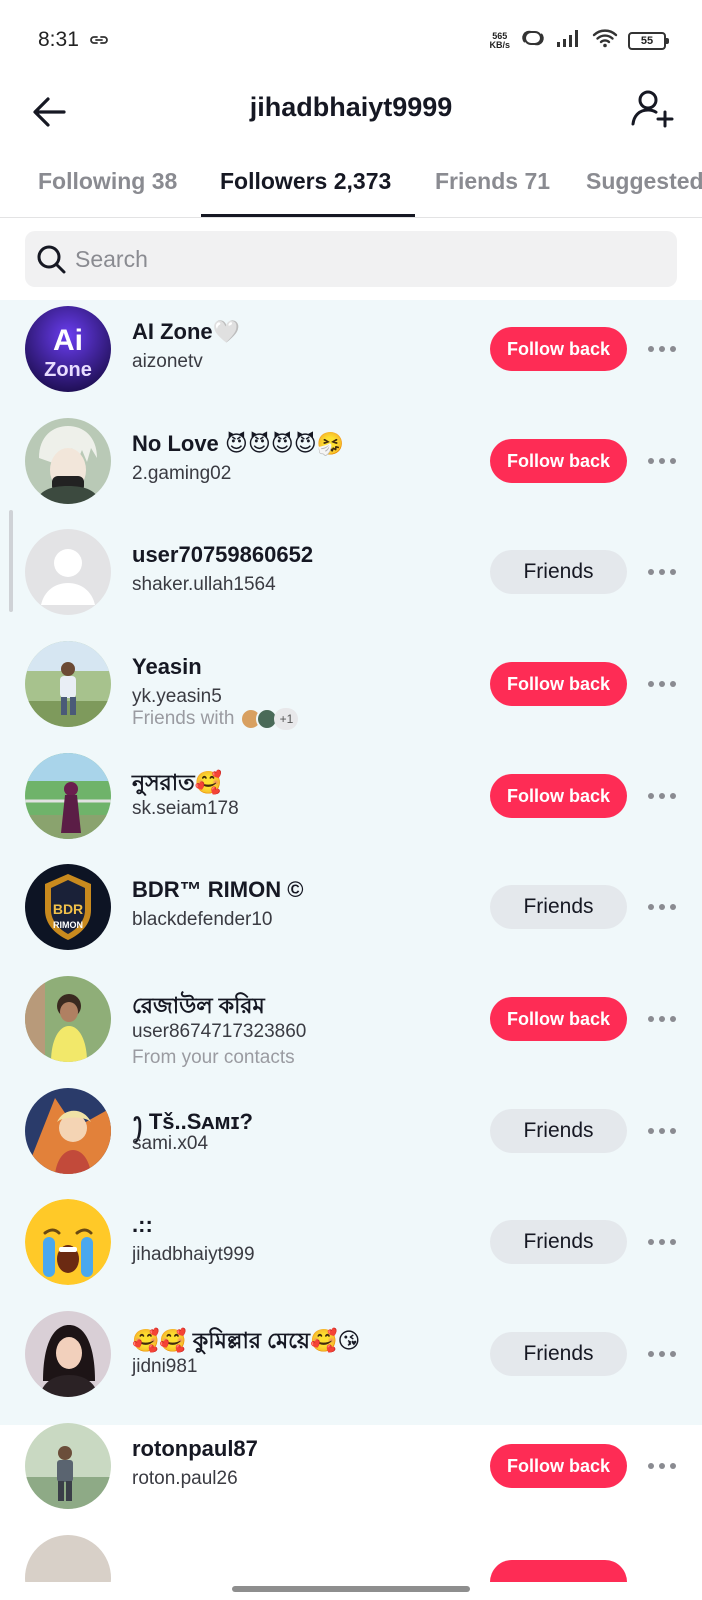 The height and width of the screenshot is (1600, 702). Describe the element at coordinates (99, 42) in the screenshot. I see `link-icon` at that location.